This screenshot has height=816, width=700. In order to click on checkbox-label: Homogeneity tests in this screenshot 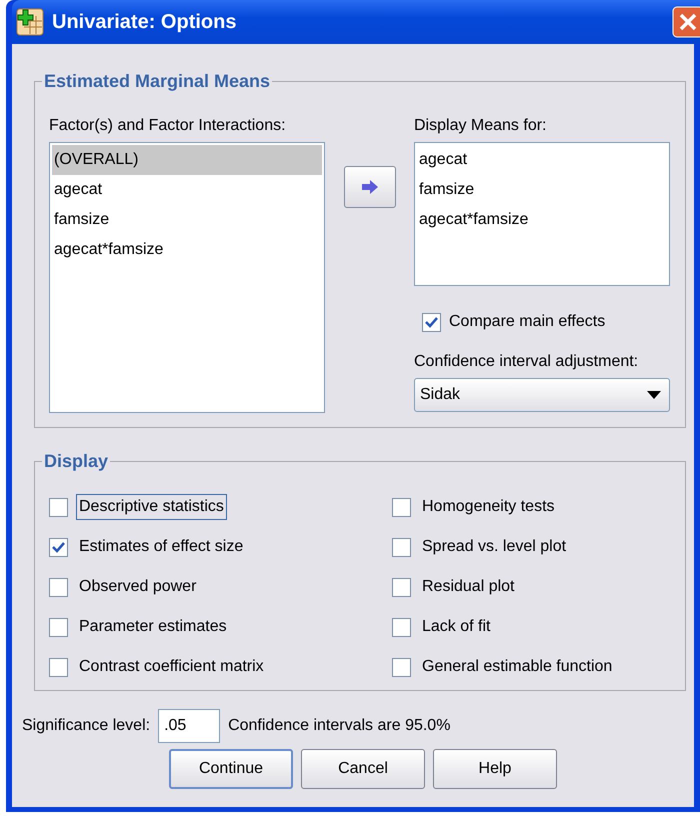, I will do `click(488, 507)`.